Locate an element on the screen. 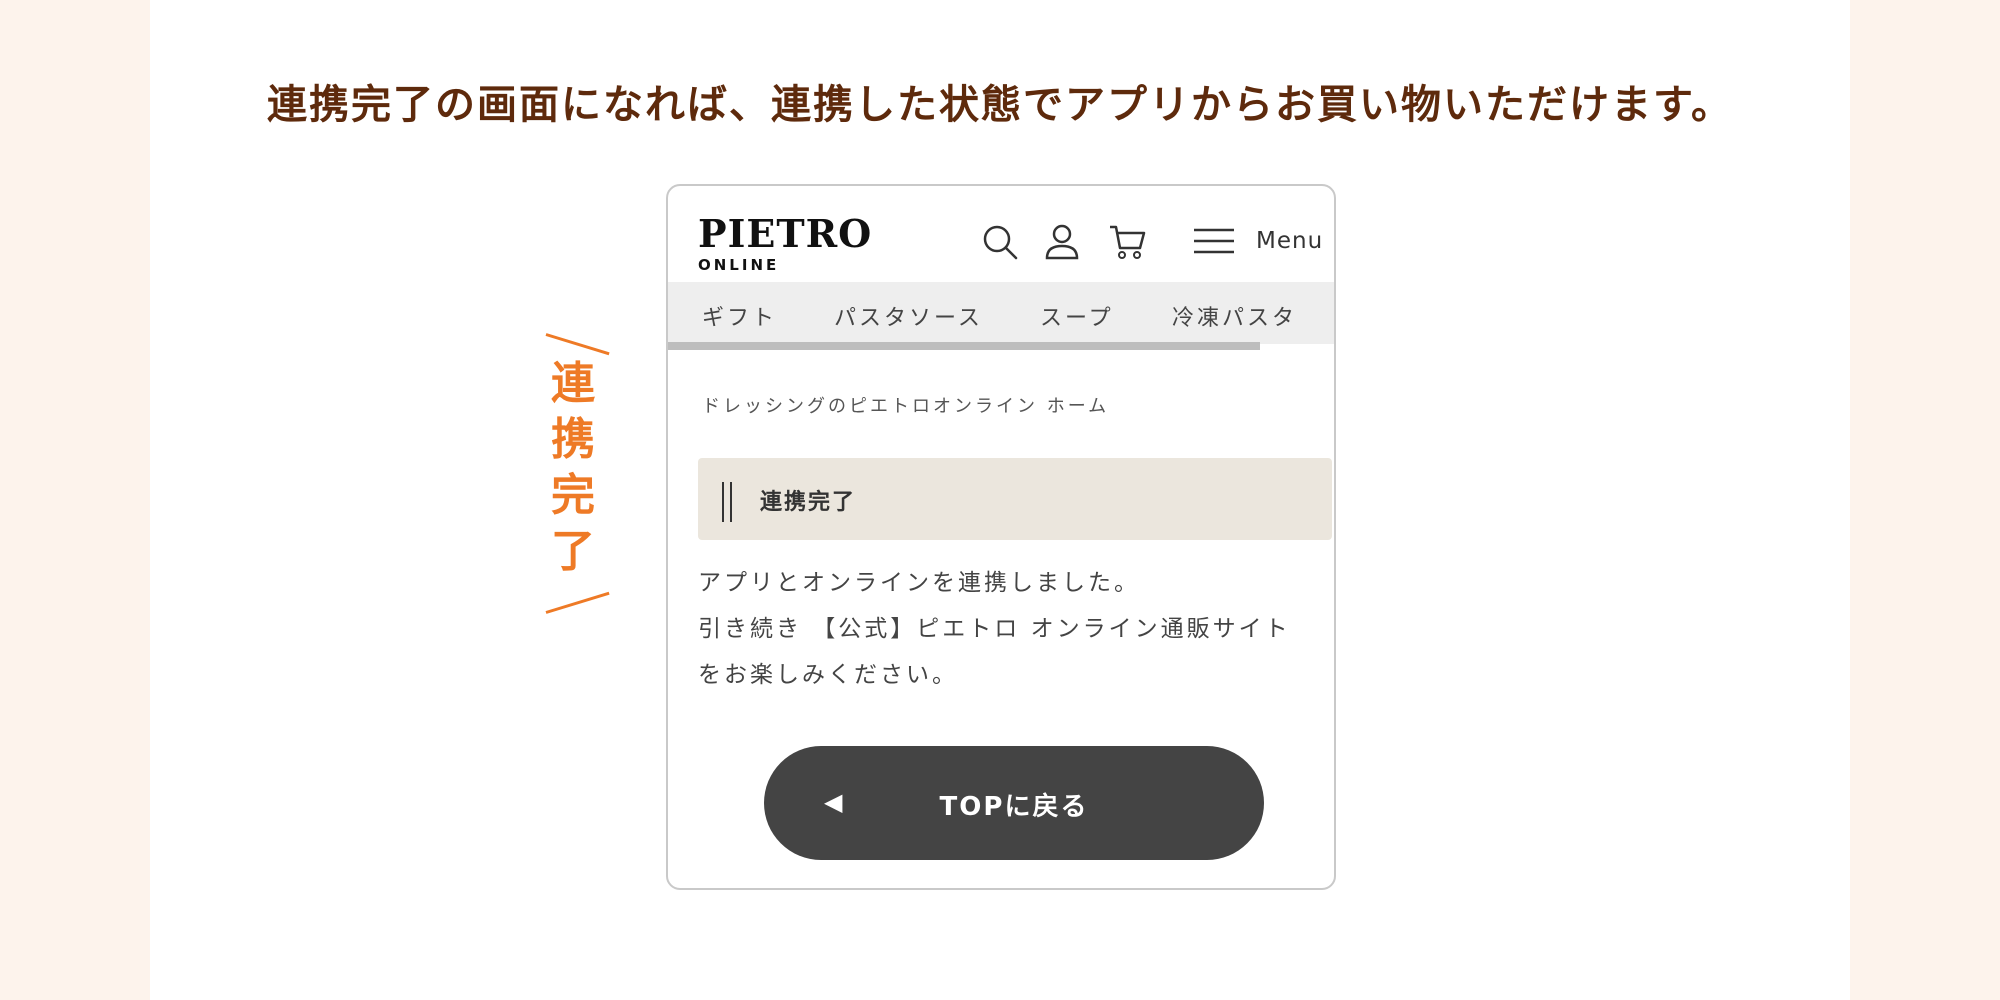 This screenshot has height=1000, width=2000. page-headline: 連携完了の画面になれば、連携した状態でアプリからお買い物いただけます。 is located at coordinates (1000, 105).